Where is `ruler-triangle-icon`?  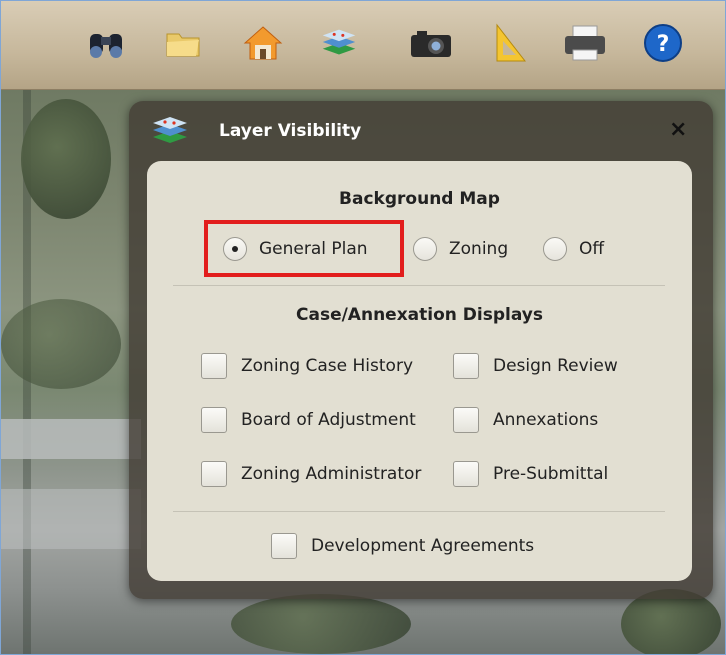
ruler-triangle-icon is located at coordinates (509, 43).